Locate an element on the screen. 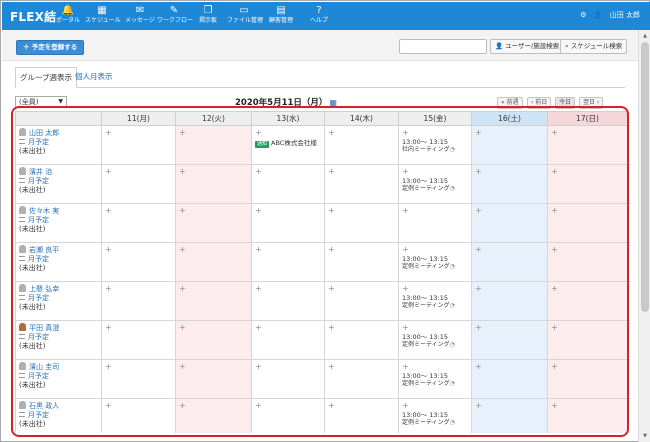 Image resolution: width=650 pixels, height=442 pixels. calendar-picker-icon: ▦ is located at coordinates (333, 102).